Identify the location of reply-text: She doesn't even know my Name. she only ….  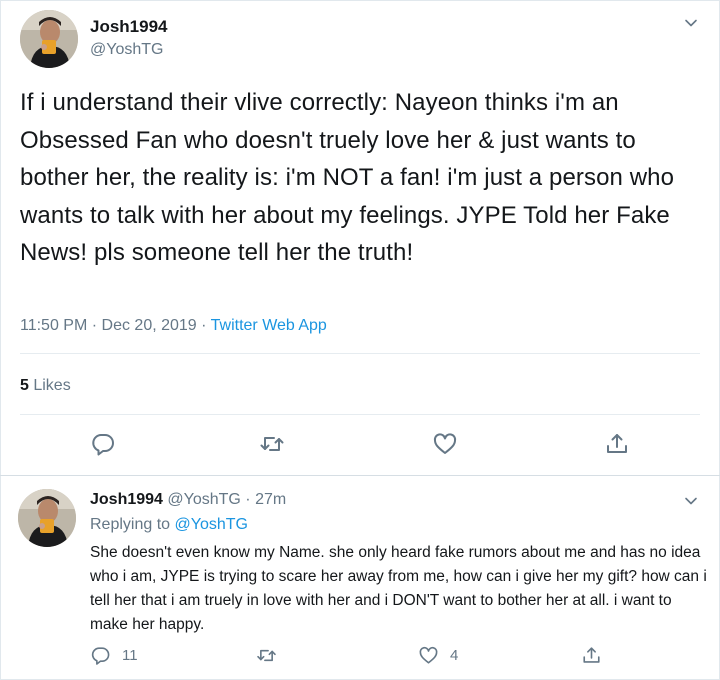
(398, 588).